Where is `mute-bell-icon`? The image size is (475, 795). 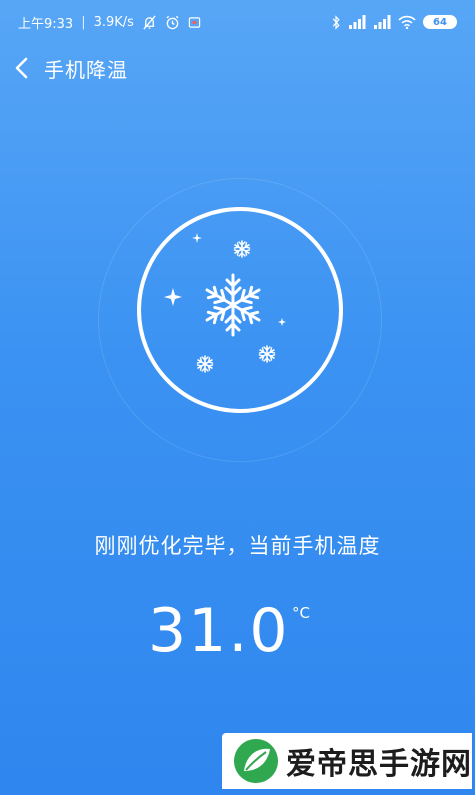 mute-bell-icon is located at coordinates (149, 22).